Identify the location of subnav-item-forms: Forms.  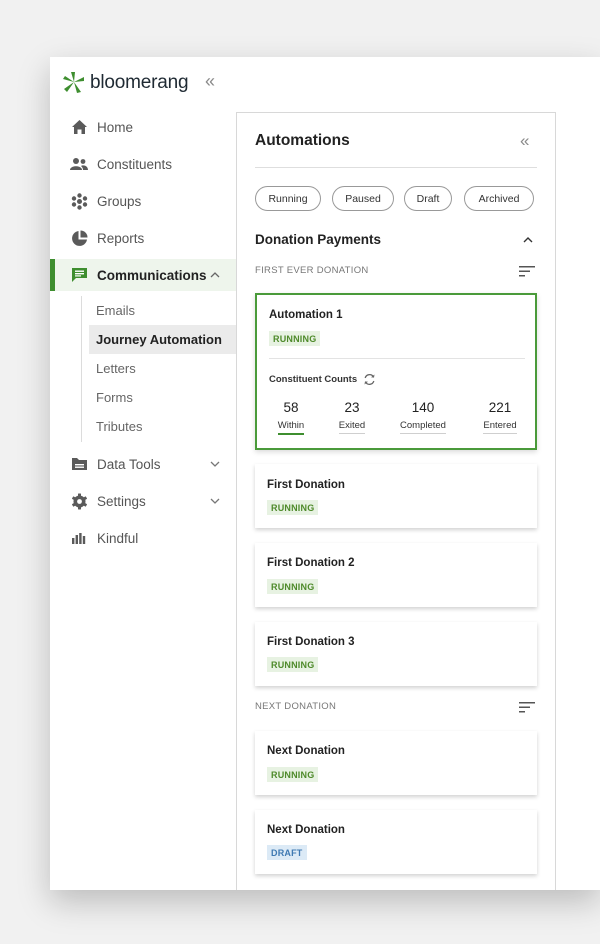
(163, 397).